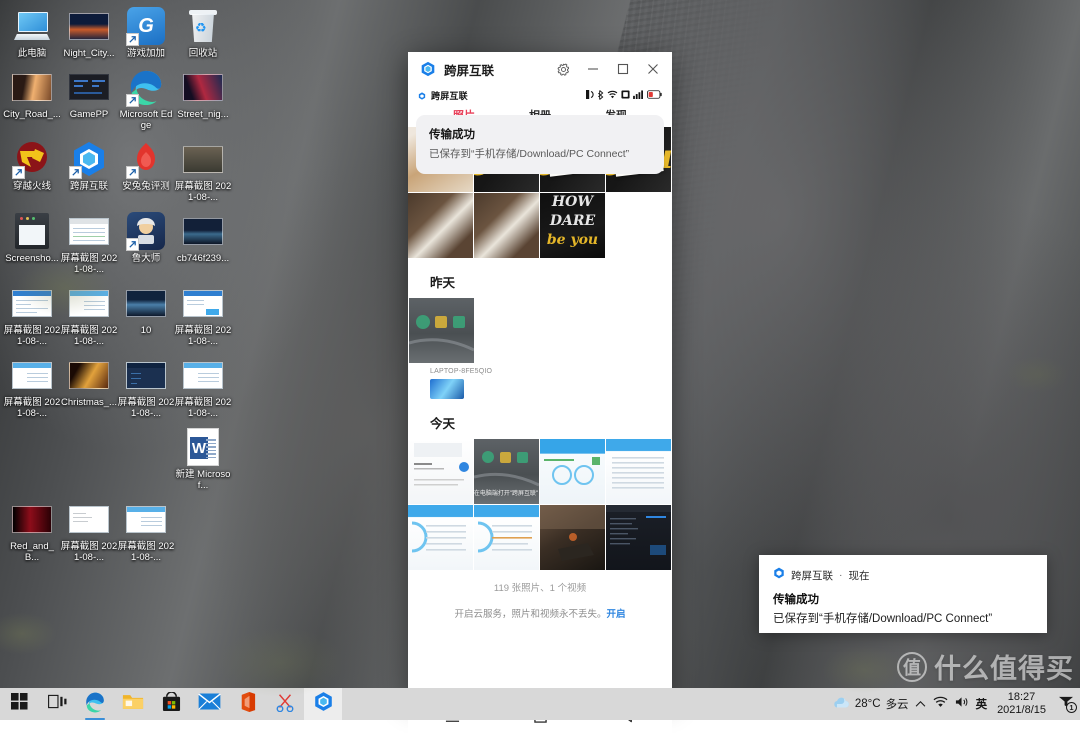 The height and width of the screenshot is (734, 1080). What do you see at coordinates (920, 704) in the screenshot?
I see `chevron-up-icon` at bounding box center [920, 704].